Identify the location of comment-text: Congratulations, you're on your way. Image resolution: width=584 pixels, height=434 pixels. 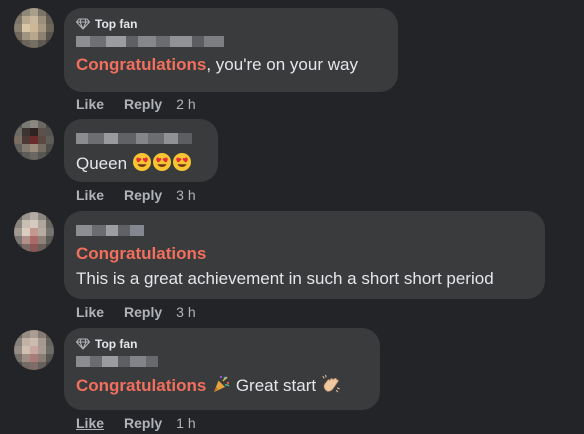
(231, 65).